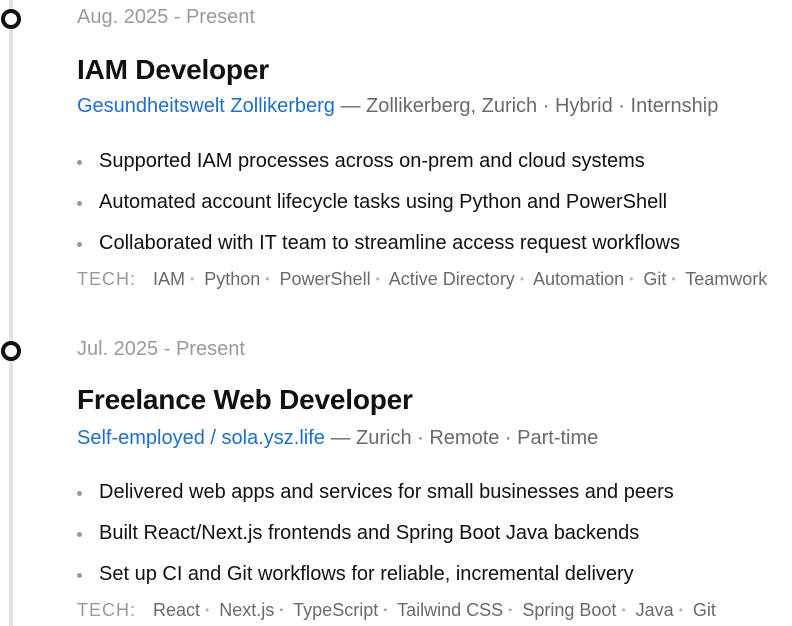 The height and width of the screenshot is (626, 792). What do you see at coordinates (161, 349) in the screenshot?
I see `entry-date: Jul. 2025 - Present` at bounding box center [161, 349].